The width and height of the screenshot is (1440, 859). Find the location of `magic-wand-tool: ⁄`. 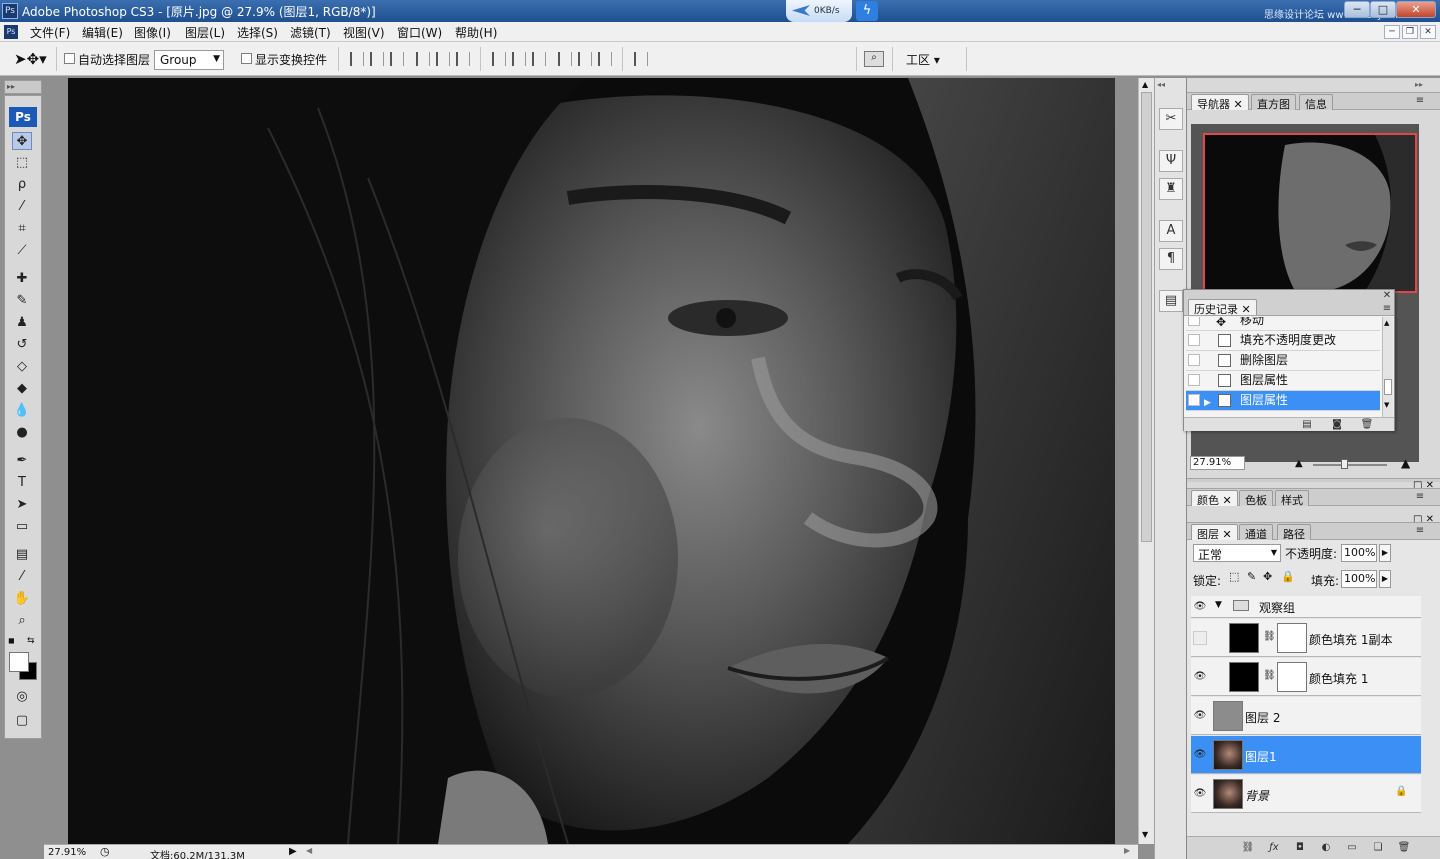

magic-wand-tool: ⁄ is located at coordinates (22, 207).